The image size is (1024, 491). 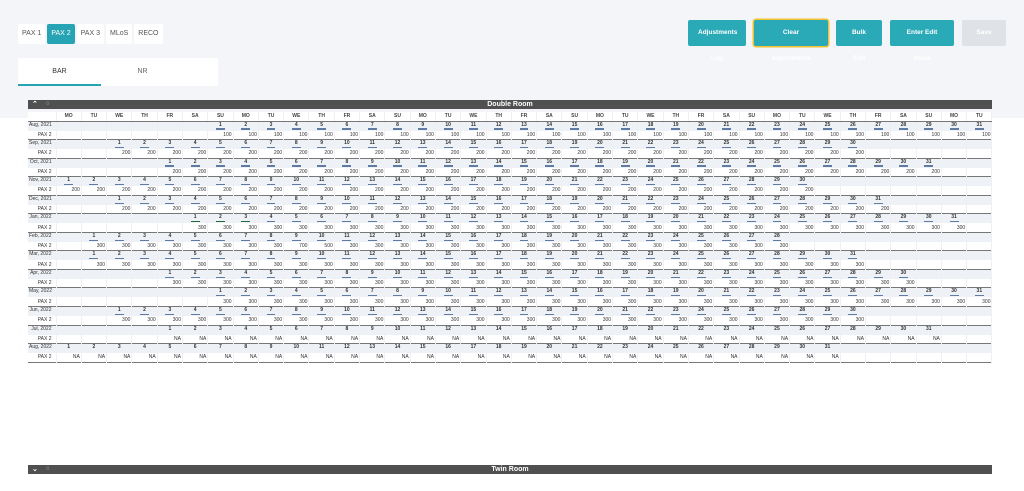 I want to click on tab-pax-2: PAX 2, so click(x=61, y=34).